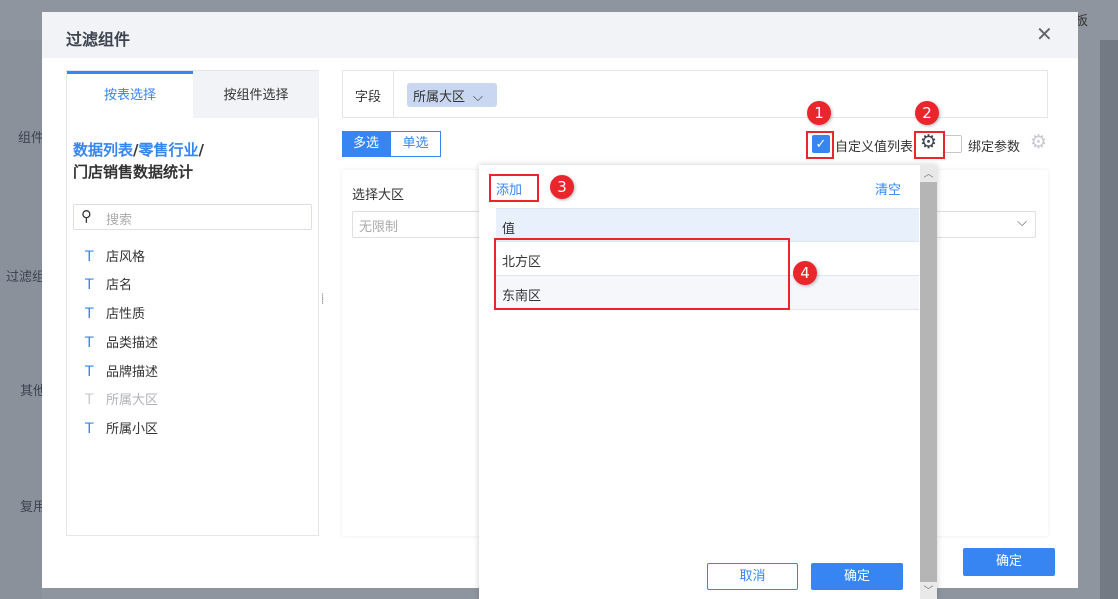 The image size is (1118, 599). What do you see at coordinates (86, 216) in the screenshot?
I see `search-icon: ⚲` at bounding box center [86, 216].